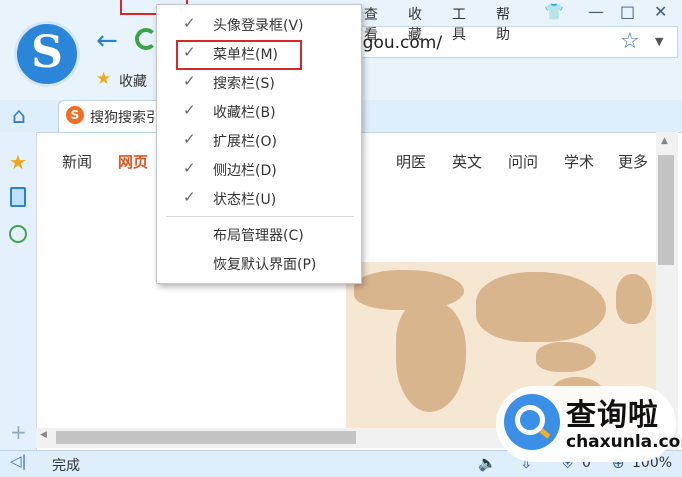 The width and height of the screenshot is (682, 477). What do you see at coordinates (554, 11) in the screenshot?
I see `skin-icon: 👕` at bounding box center [554, 11].